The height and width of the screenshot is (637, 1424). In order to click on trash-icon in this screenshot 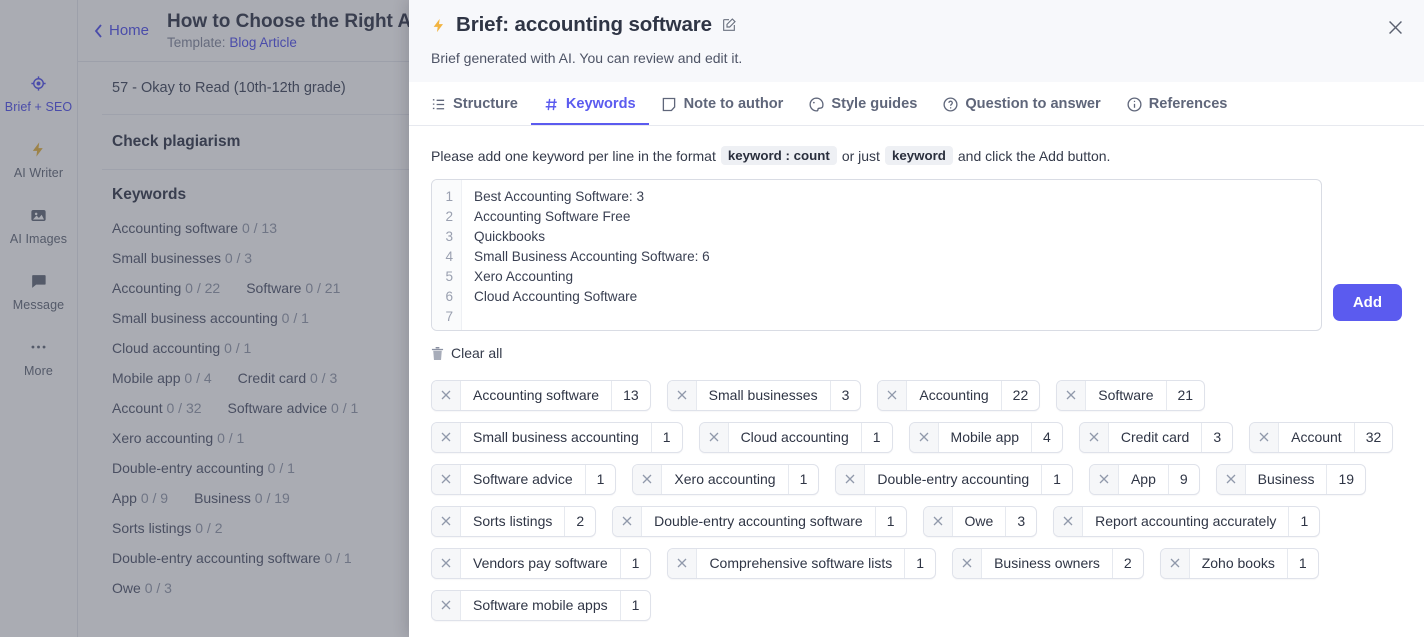, I will do `click(437, 353)`.